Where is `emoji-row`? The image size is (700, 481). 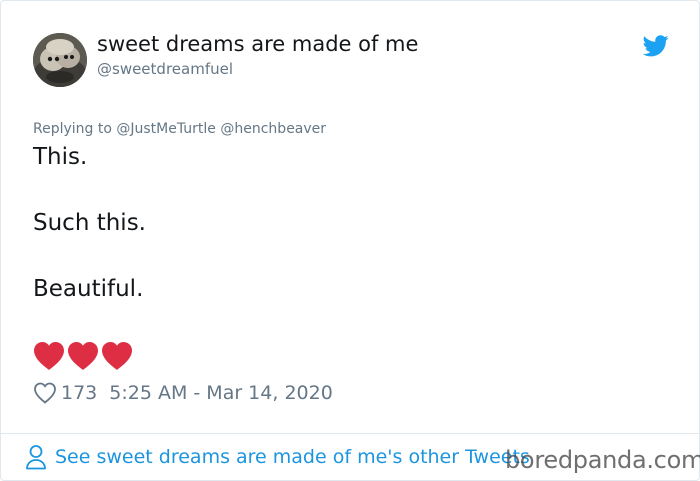
emoji-row is located at coordinates (83, 356).